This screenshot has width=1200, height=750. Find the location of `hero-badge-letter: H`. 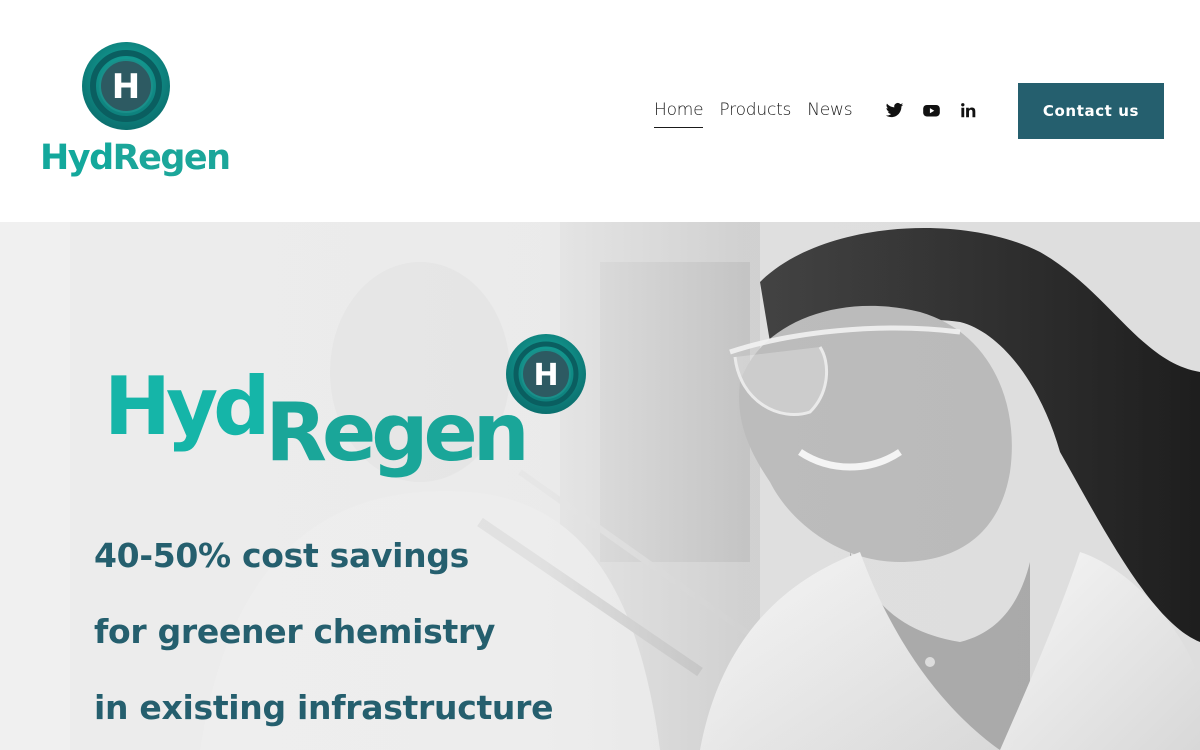

hero-badge-letter: H is located at coordinates (545, 375).